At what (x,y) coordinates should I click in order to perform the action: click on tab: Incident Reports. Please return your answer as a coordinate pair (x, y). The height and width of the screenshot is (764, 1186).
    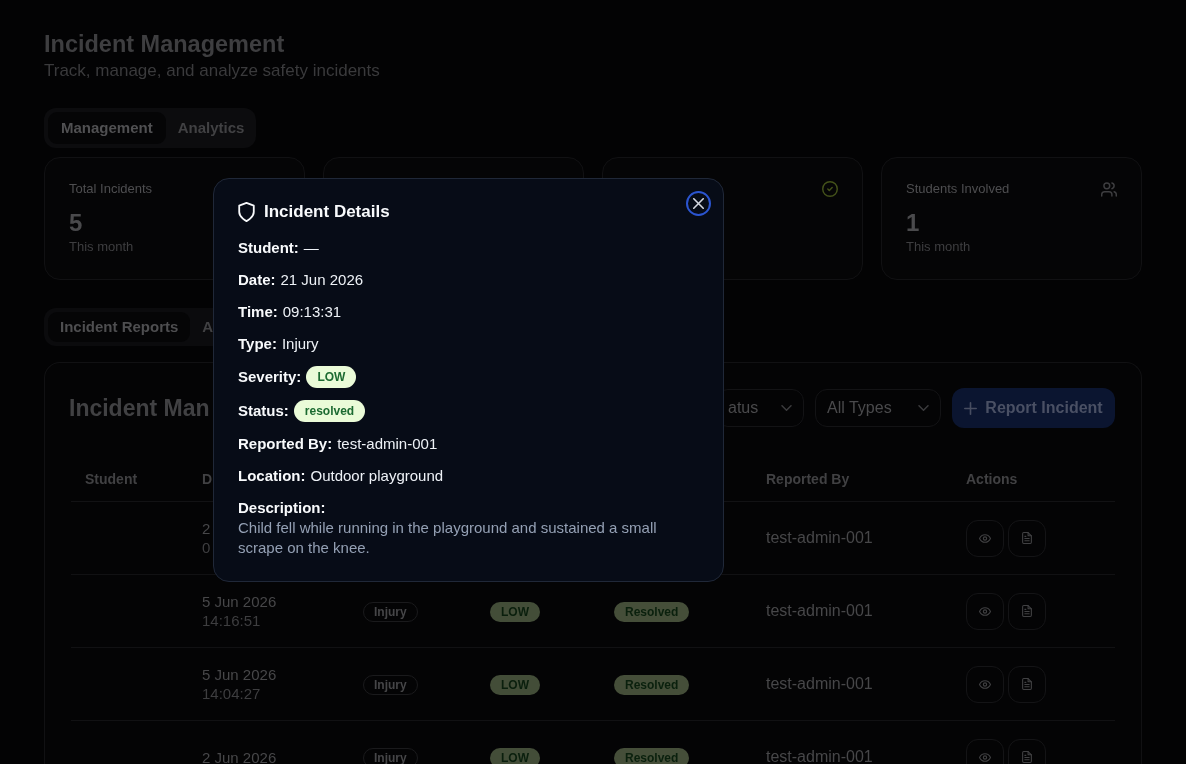
    Looking at the image, I should click on (119, 327).